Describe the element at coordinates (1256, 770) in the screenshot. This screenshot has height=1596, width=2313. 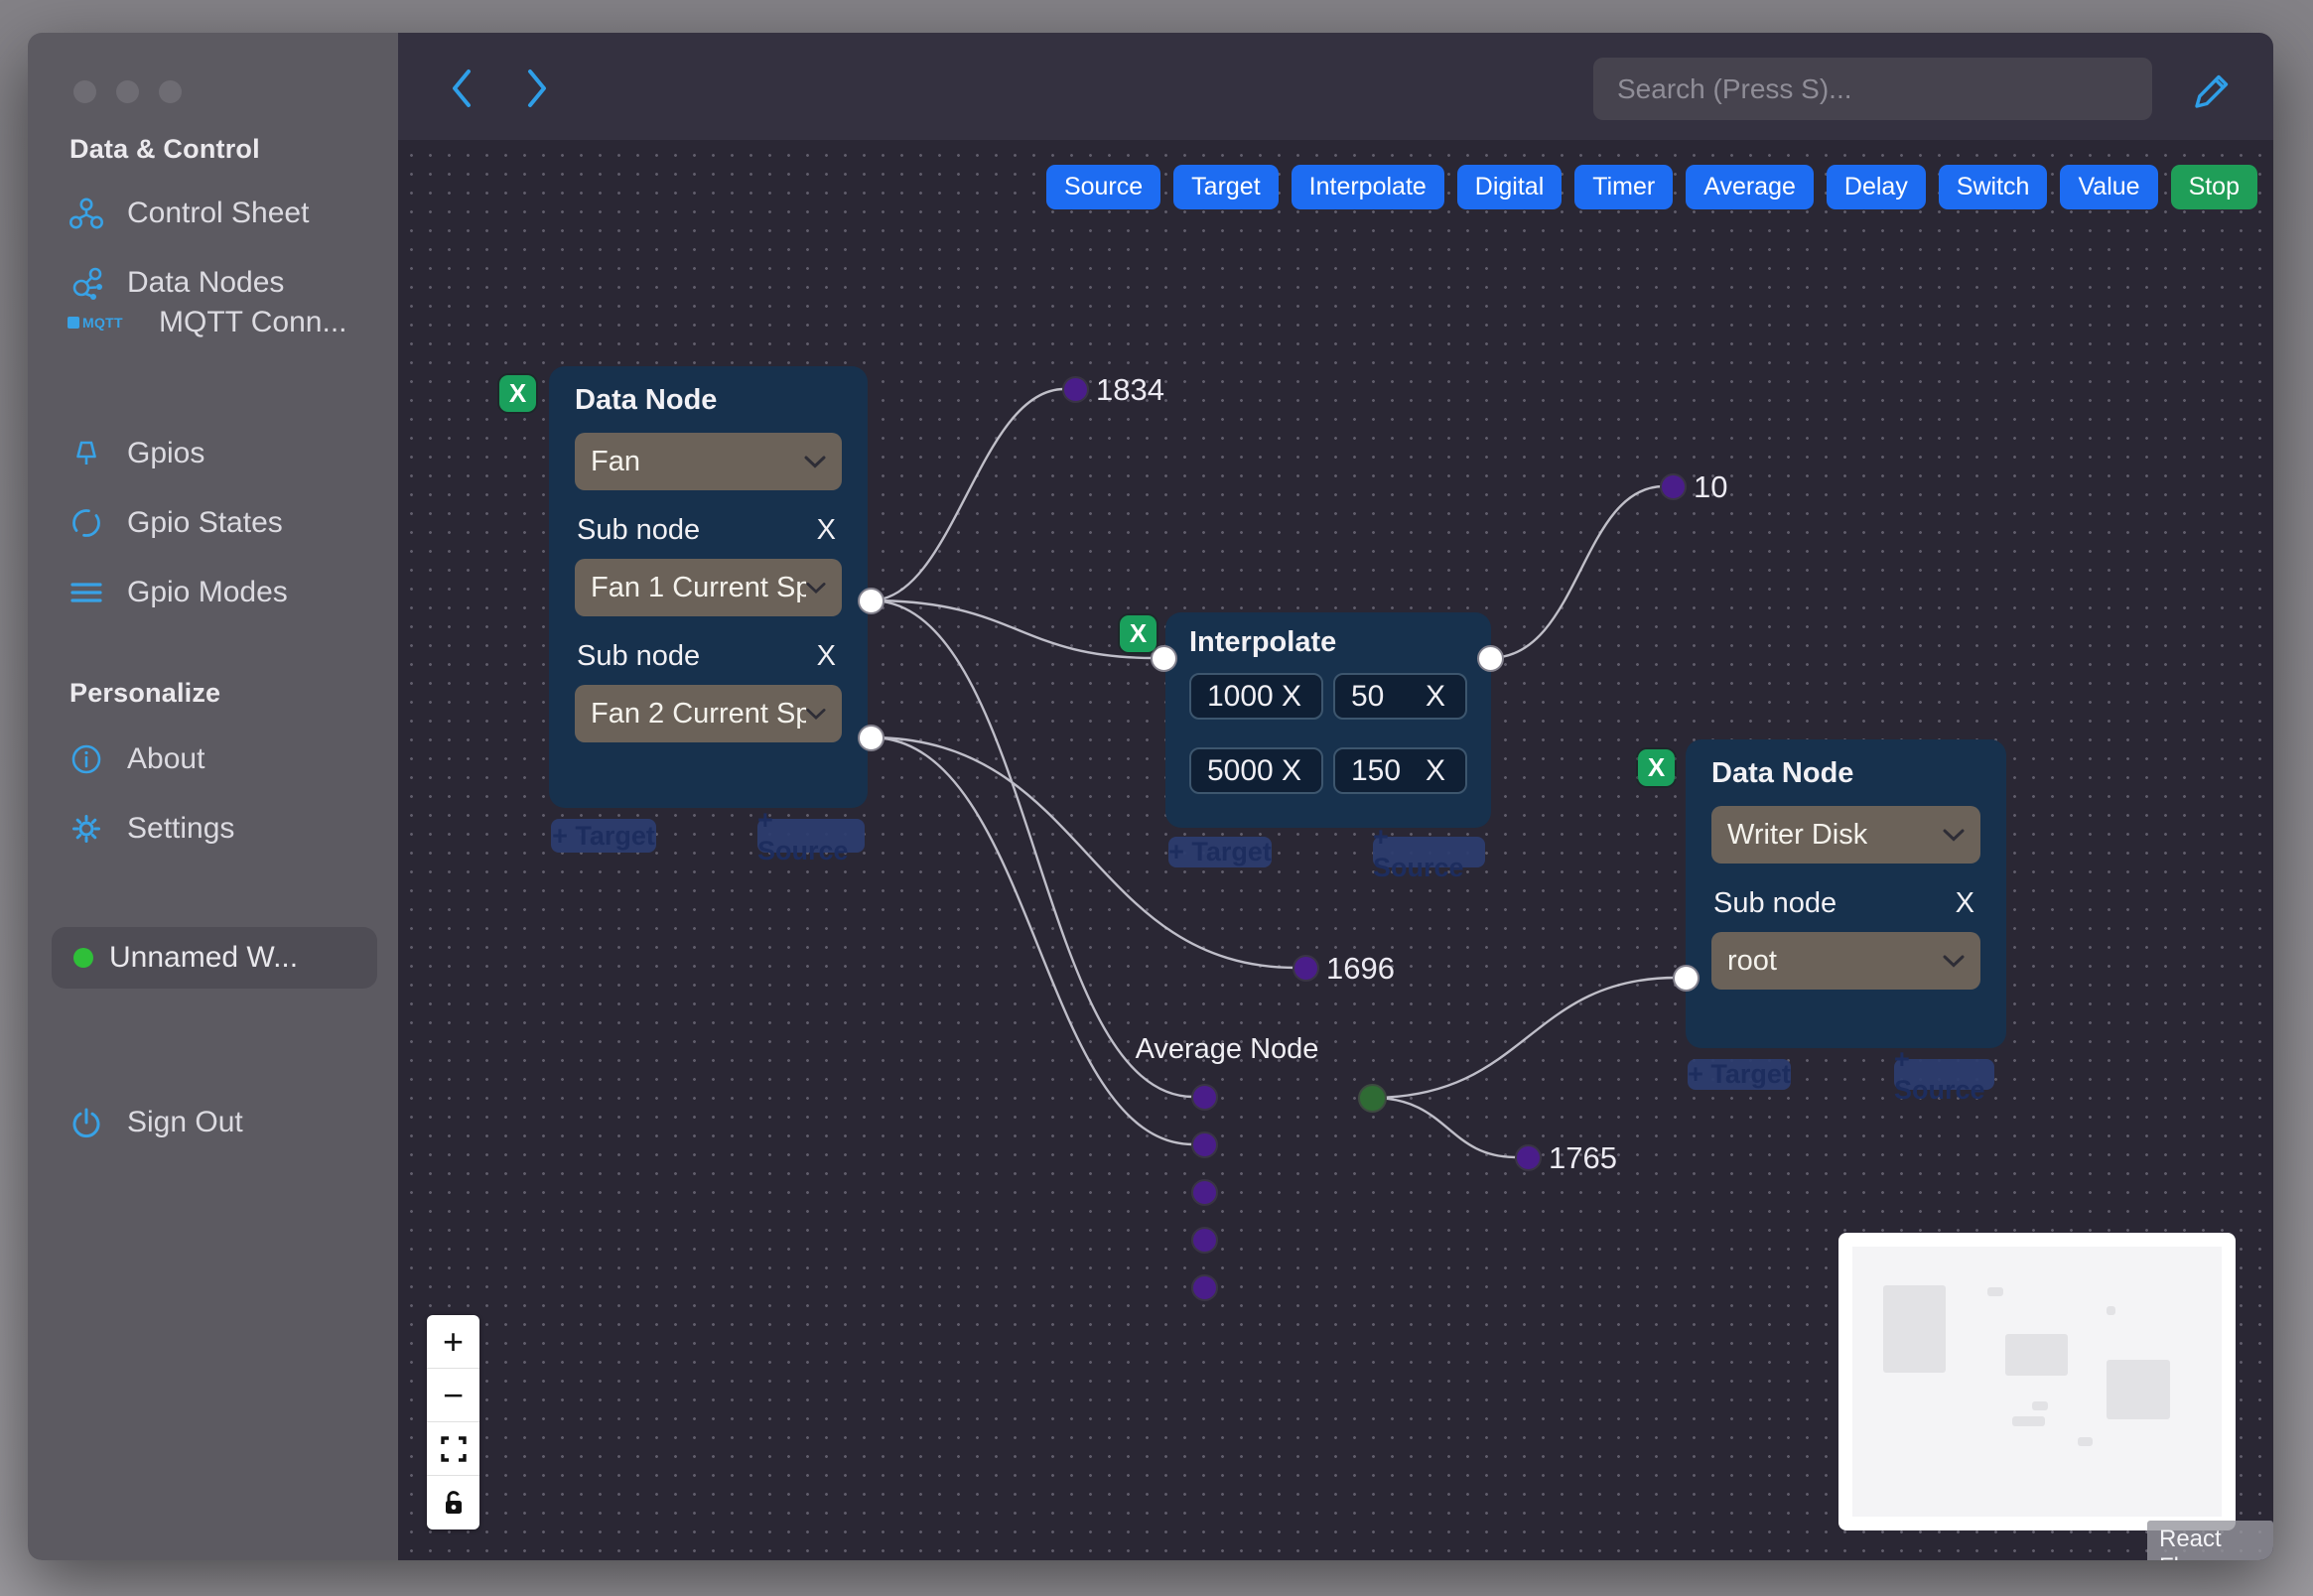
I see `interpolate-input-3: 5000 X` at that location.